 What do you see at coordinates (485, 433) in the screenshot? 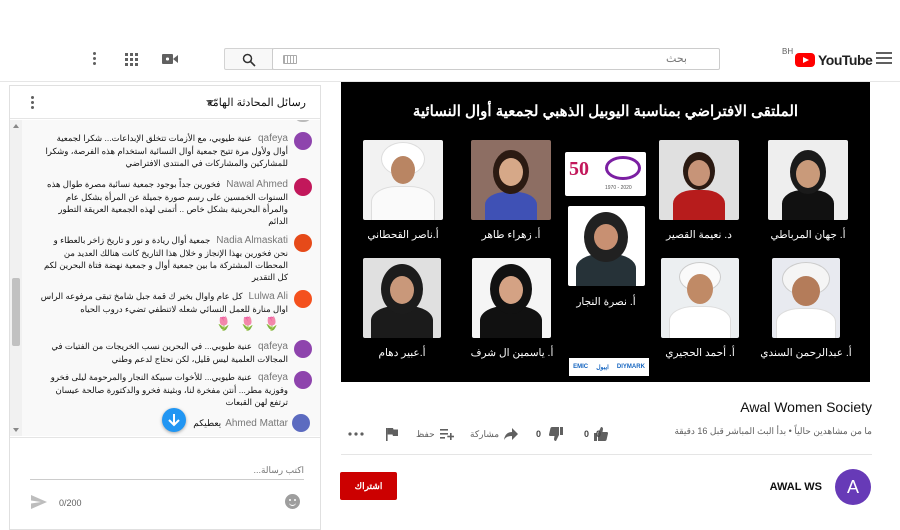
I see `share-label: مشاركة` at bounding box center [485, 433].